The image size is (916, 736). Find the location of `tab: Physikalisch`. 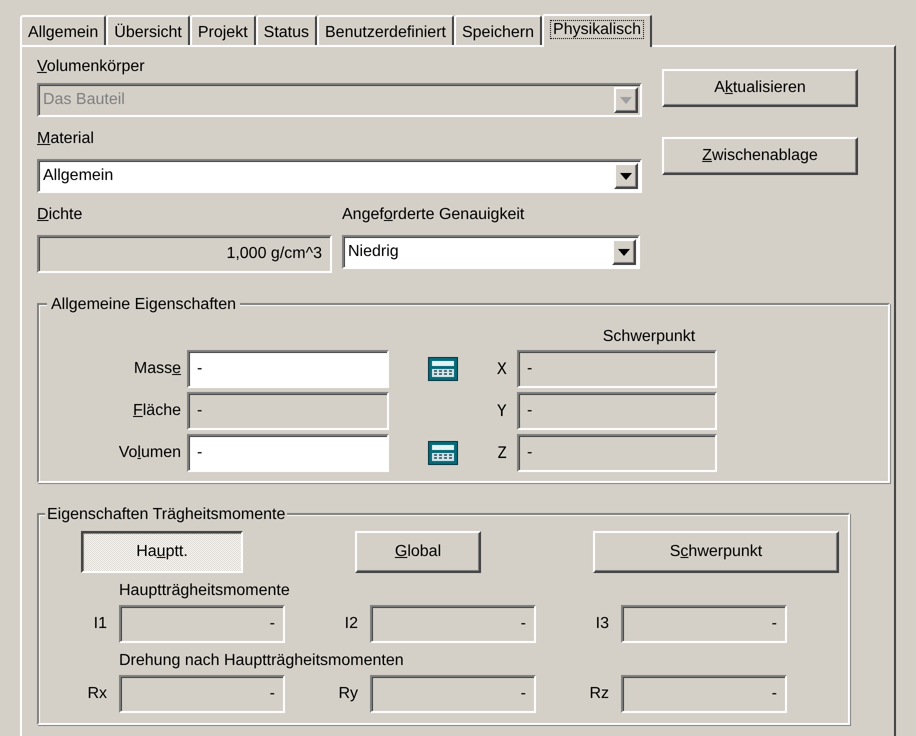

tab: Physikalisch is located at coordinates (597, 30).